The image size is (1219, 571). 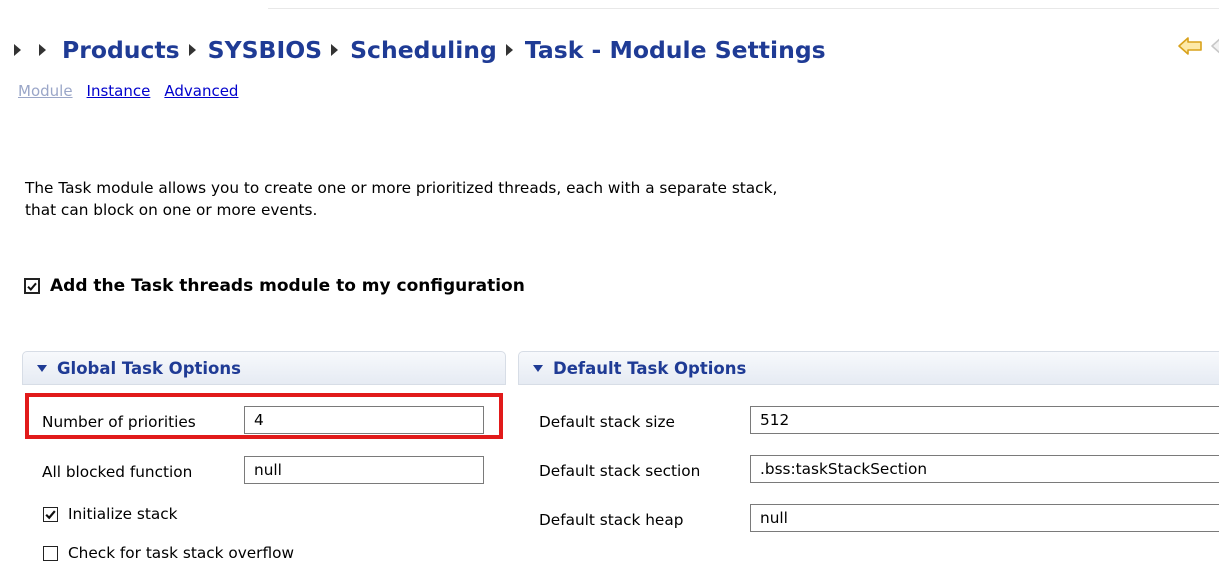 I want to click on expand-arrow-icon, so click(x=17, y=50).